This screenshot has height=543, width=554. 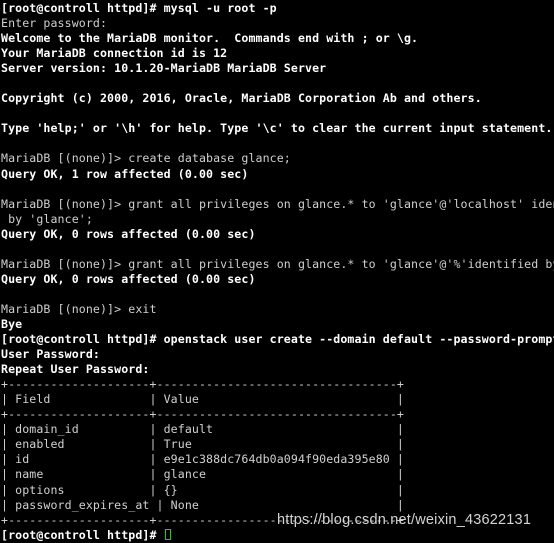 What do you see at coordinates (277, 535) in the screenshot?
I see `terminal-final-prompt-line: [root@controll httpd]#` at bounding box center [277, 535].